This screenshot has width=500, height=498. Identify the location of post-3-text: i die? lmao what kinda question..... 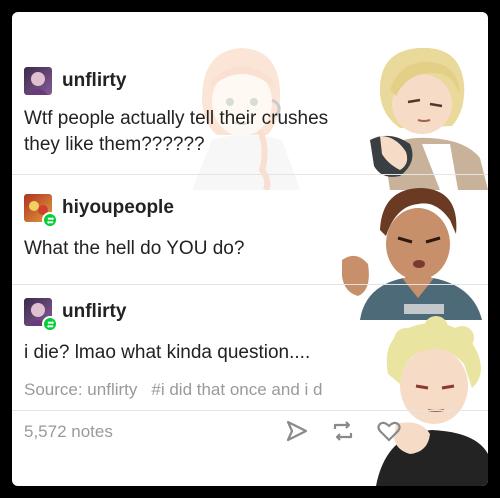
(167, 352).